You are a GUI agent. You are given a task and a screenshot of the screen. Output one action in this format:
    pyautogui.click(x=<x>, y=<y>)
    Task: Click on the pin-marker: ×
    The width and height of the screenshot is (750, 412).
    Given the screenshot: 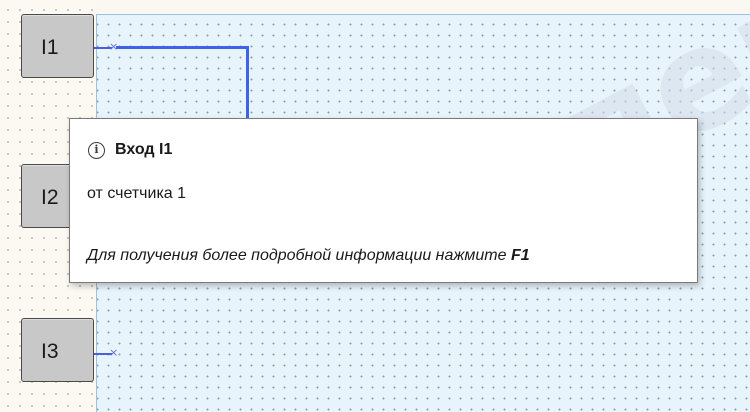 What is the action you would take?
    pyautogui.click(x=114, y=352)
    